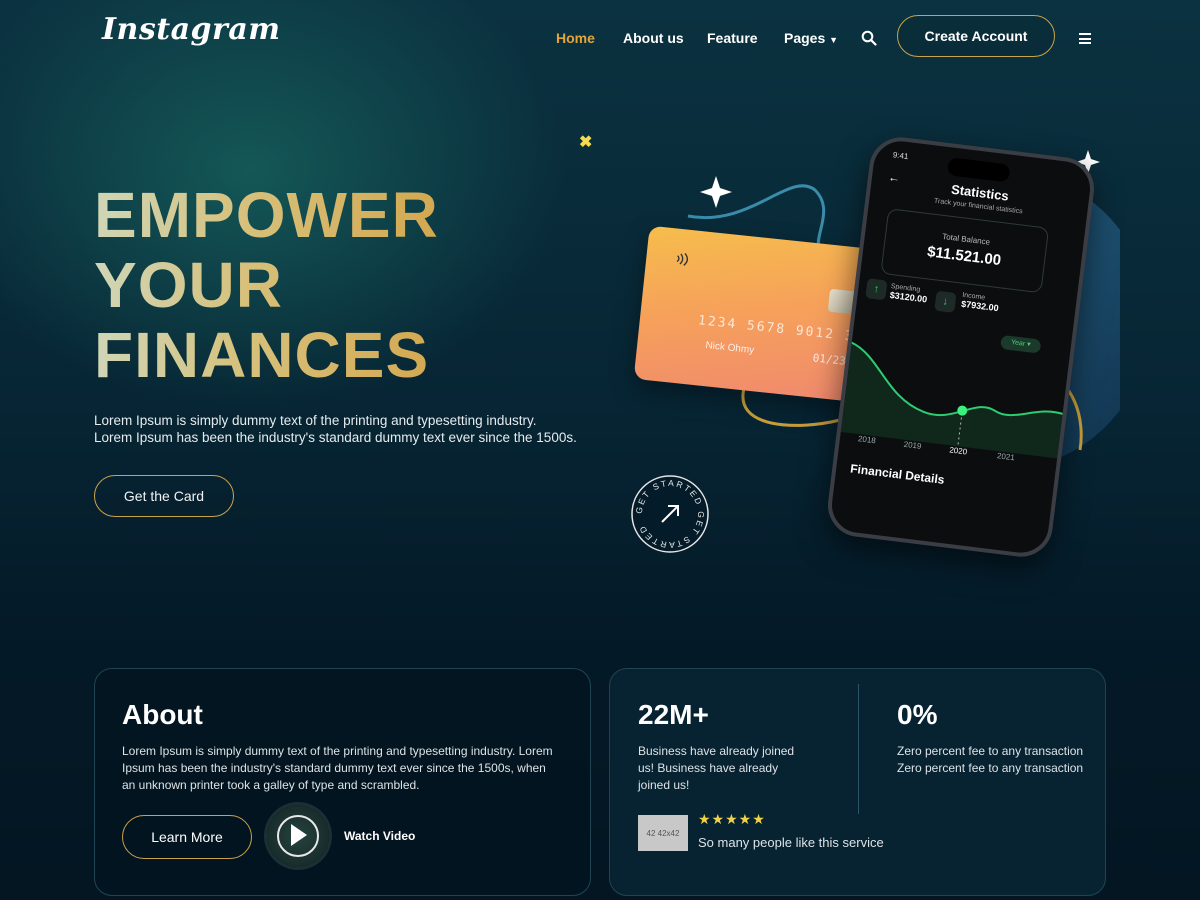  What do you see at coordinates (917, 714) in the screenshot?
I see `stat-fee-value: 0%` at bounding box center [917, 714].